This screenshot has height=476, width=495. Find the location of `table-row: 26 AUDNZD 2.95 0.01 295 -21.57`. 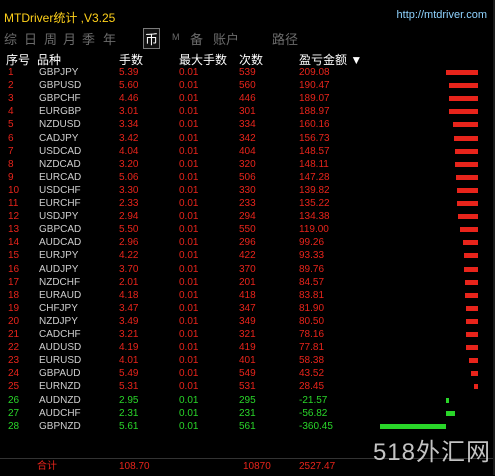

table-row: 26 AUDNZD 2.95 0.01 295 -21.57 is located at coordinates (247, 400).